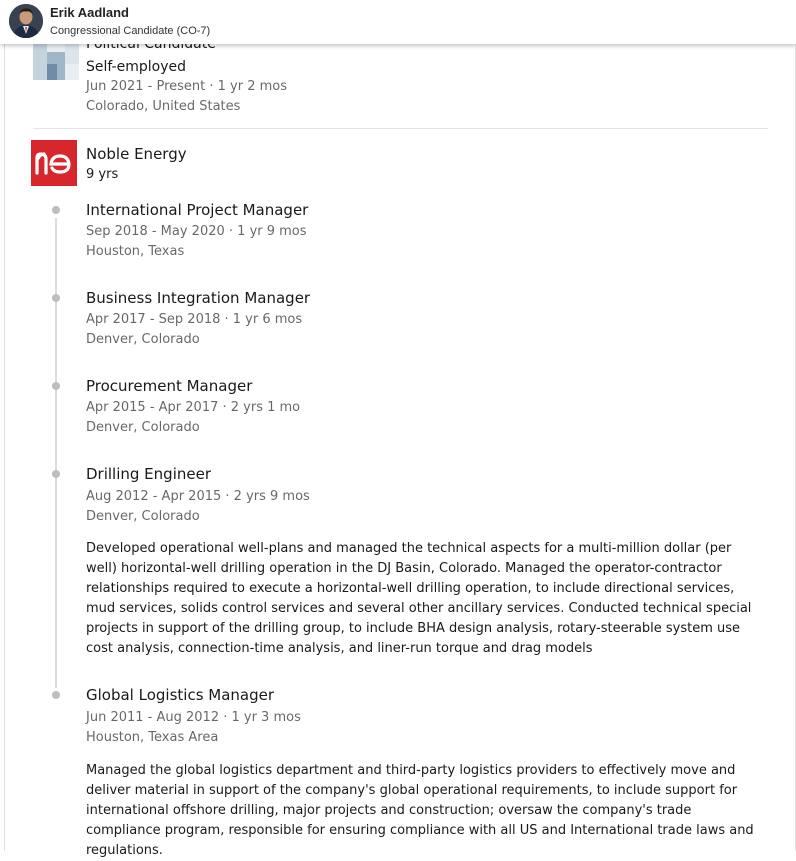 The width and height of the screenshot is (796, 861). Describe the element at coordinates (197, 210) in the screenshot. I see `role-title: International Project Manager` at that location.